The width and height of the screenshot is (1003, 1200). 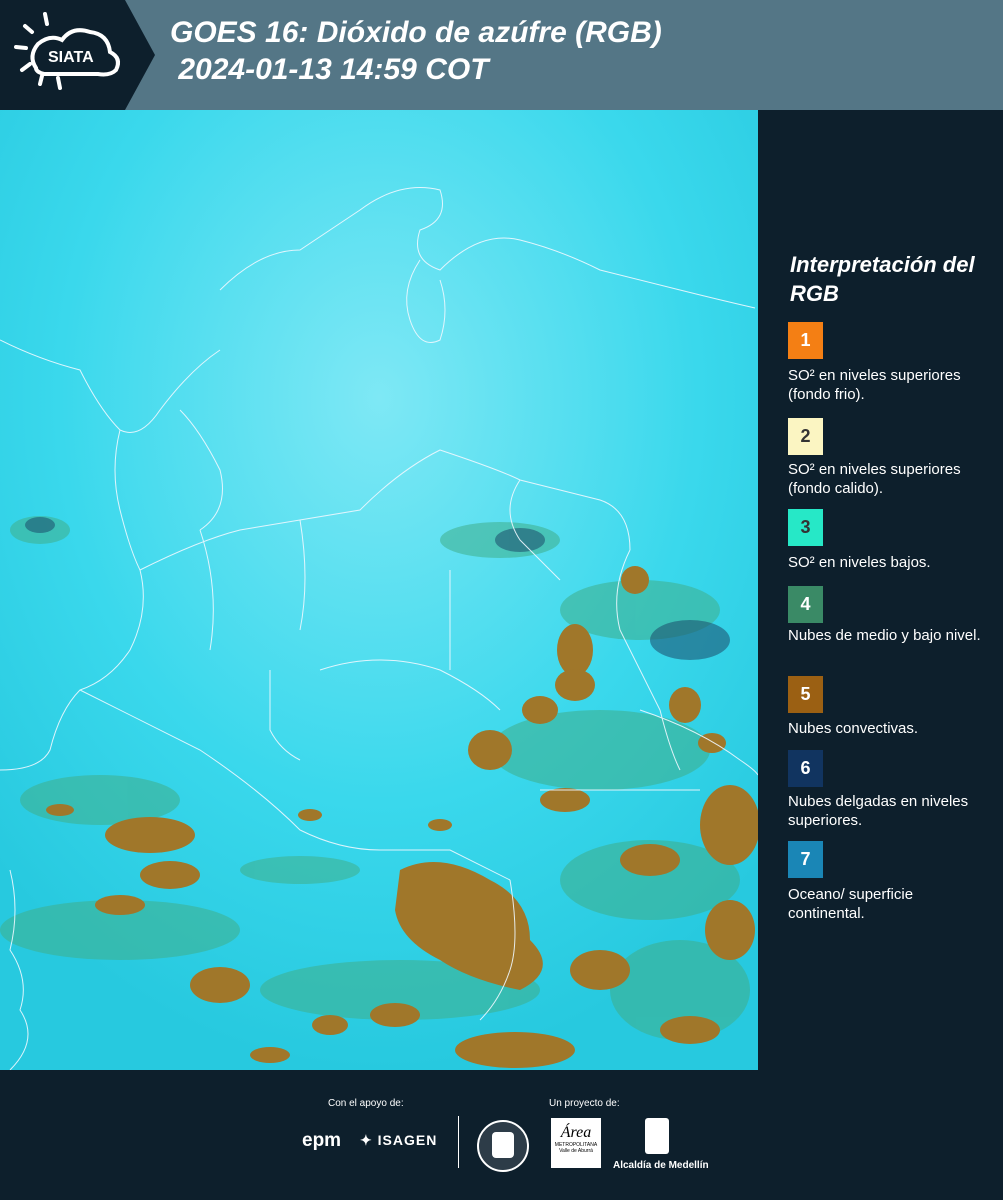 I want to click on legend-swatch-6: 6, so click(x=805, y=768).